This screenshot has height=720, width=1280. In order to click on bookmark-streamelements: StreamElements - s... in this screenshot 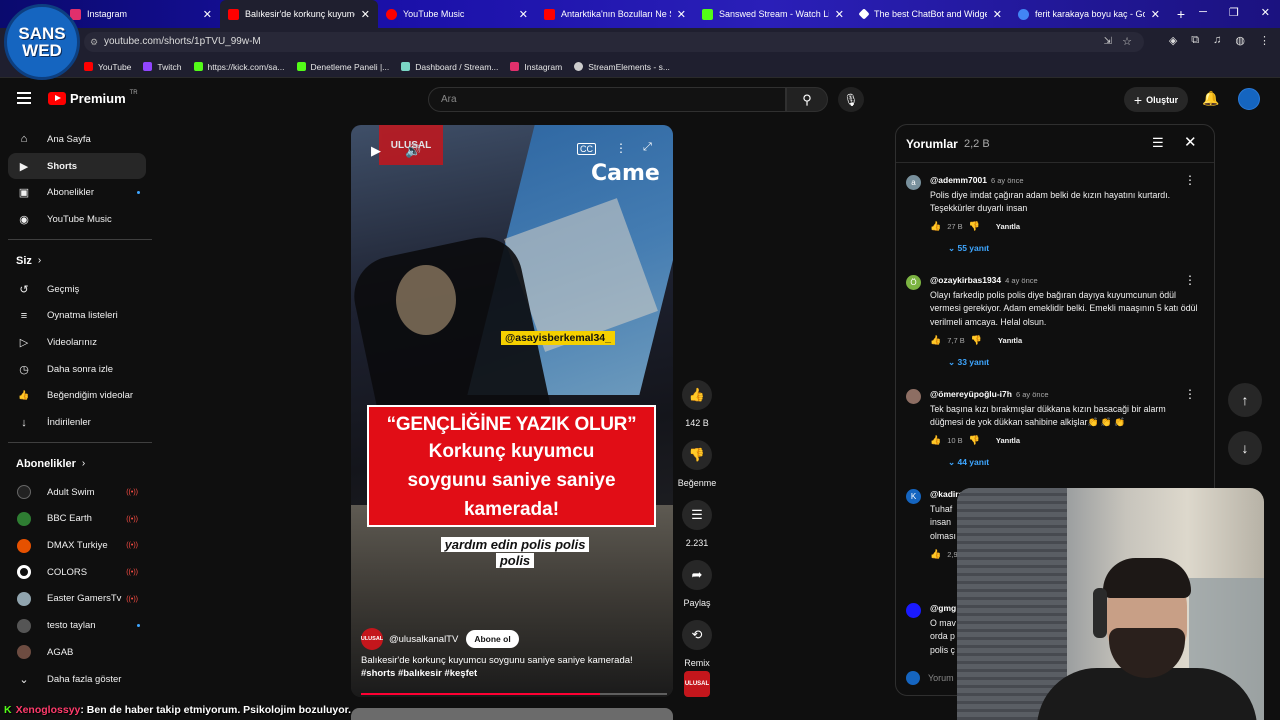, I will do `click(622, 67)`.